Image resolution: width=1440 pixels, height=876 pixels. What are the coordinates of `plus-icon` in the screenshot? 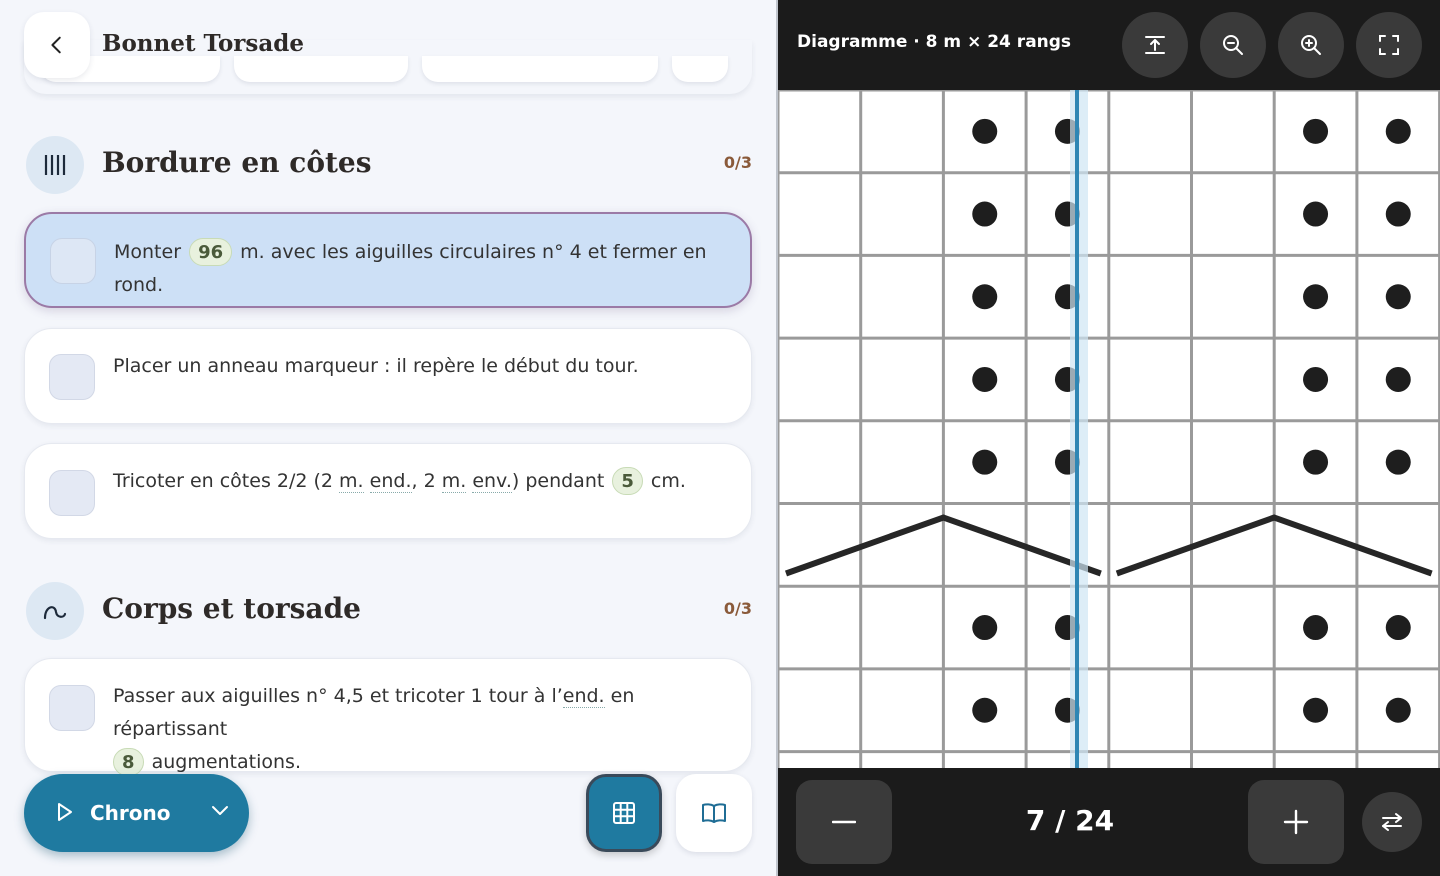 It's located at (1296, 822).